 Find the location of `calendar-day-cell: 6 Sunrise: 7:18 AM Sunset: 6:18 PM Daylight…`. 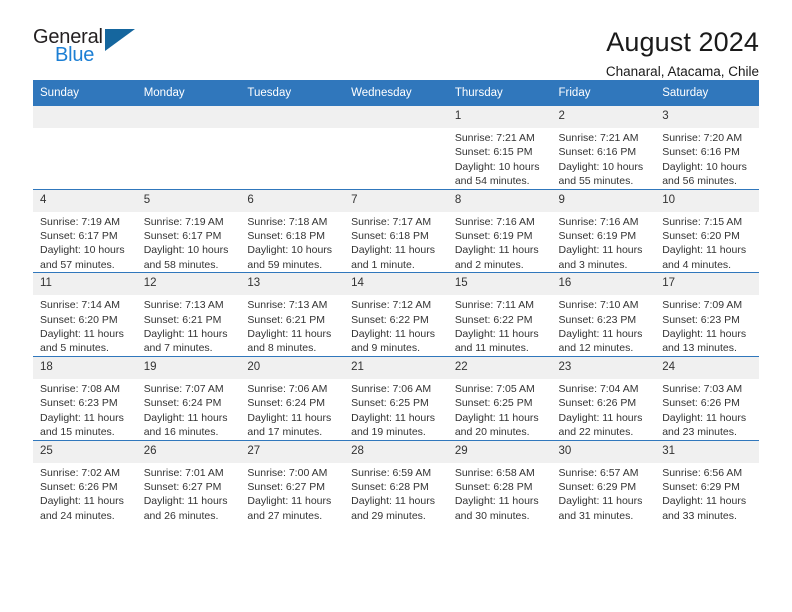

calendar-day-cell: 6 Sunrise: 7:18 AM Sunset: 6:18 PM Daylight… is located at coordinates (292, 230).